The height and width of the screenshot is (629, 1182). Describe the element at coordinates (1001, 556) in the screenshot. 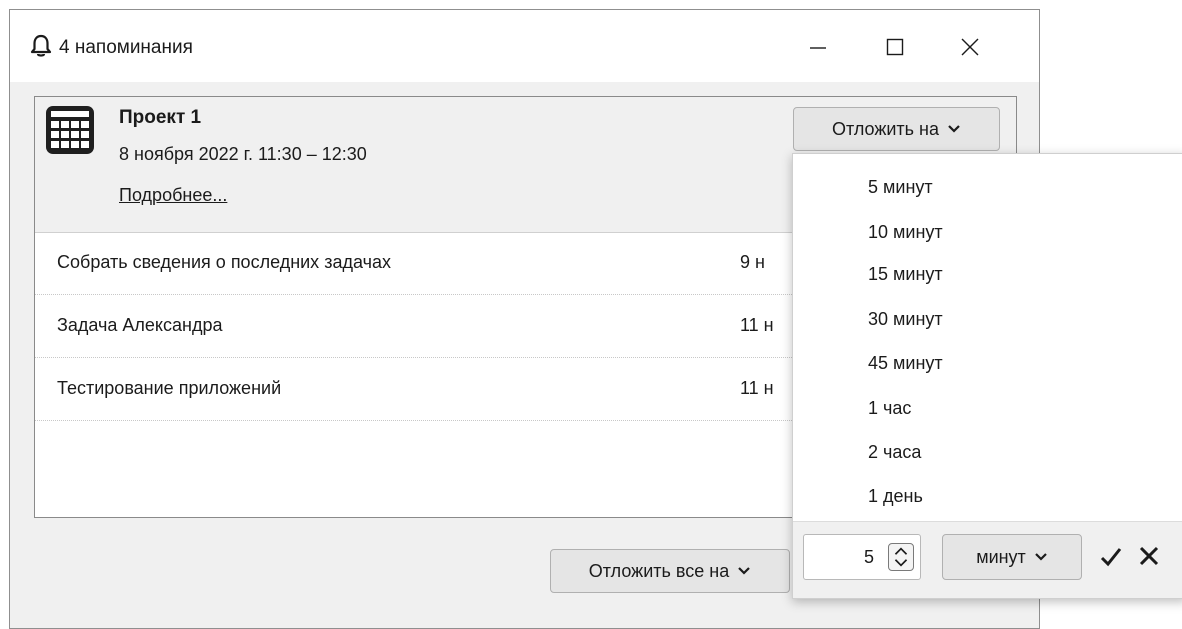

I see `unit-label: минут` at that location.